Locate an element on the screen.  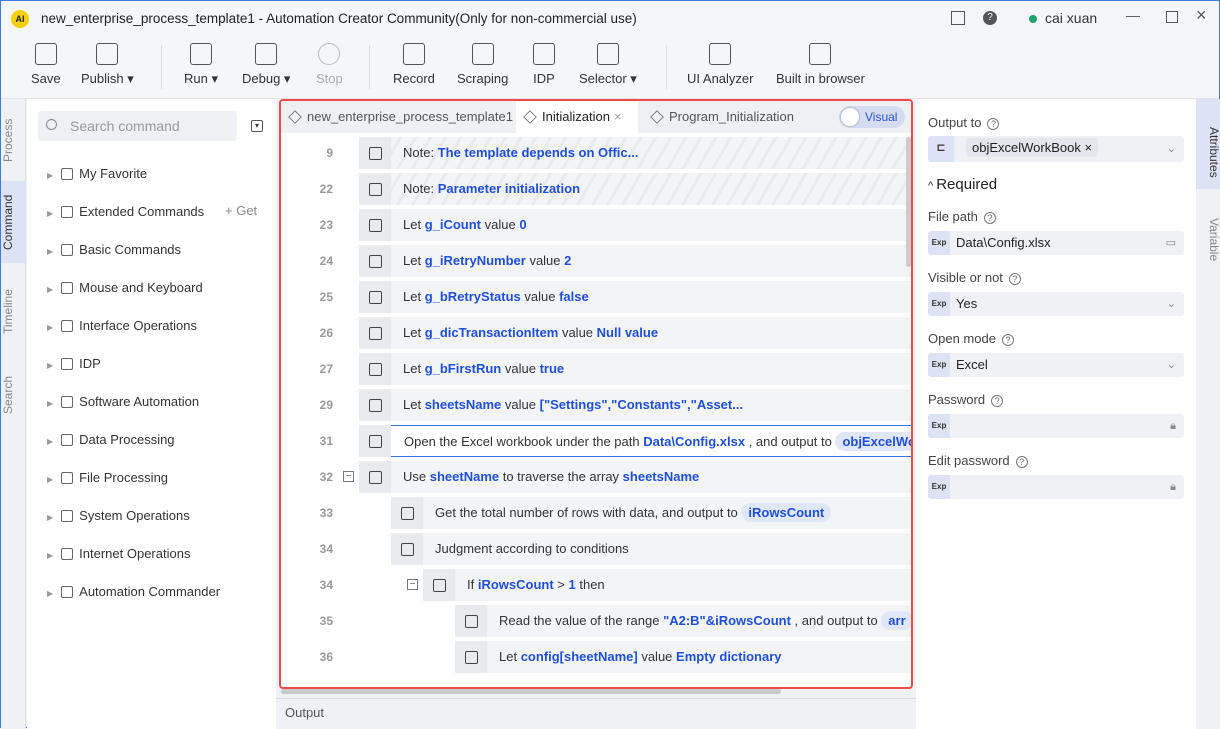
toolbar-button-scraping: Scraping is located at coordinates (482, 64).